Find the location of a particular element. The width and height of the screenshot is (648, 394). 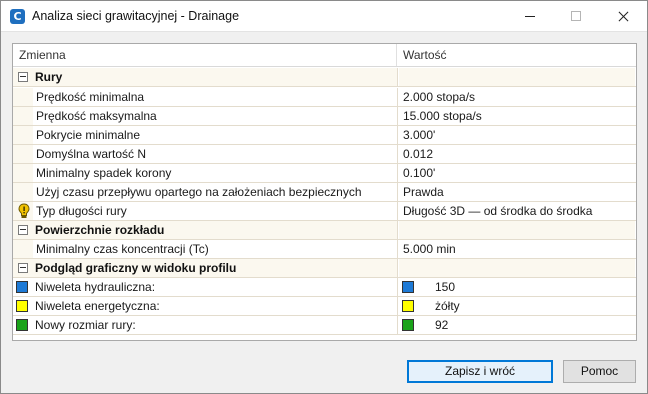

property-value: 92 is located at coordinates (517, 325).